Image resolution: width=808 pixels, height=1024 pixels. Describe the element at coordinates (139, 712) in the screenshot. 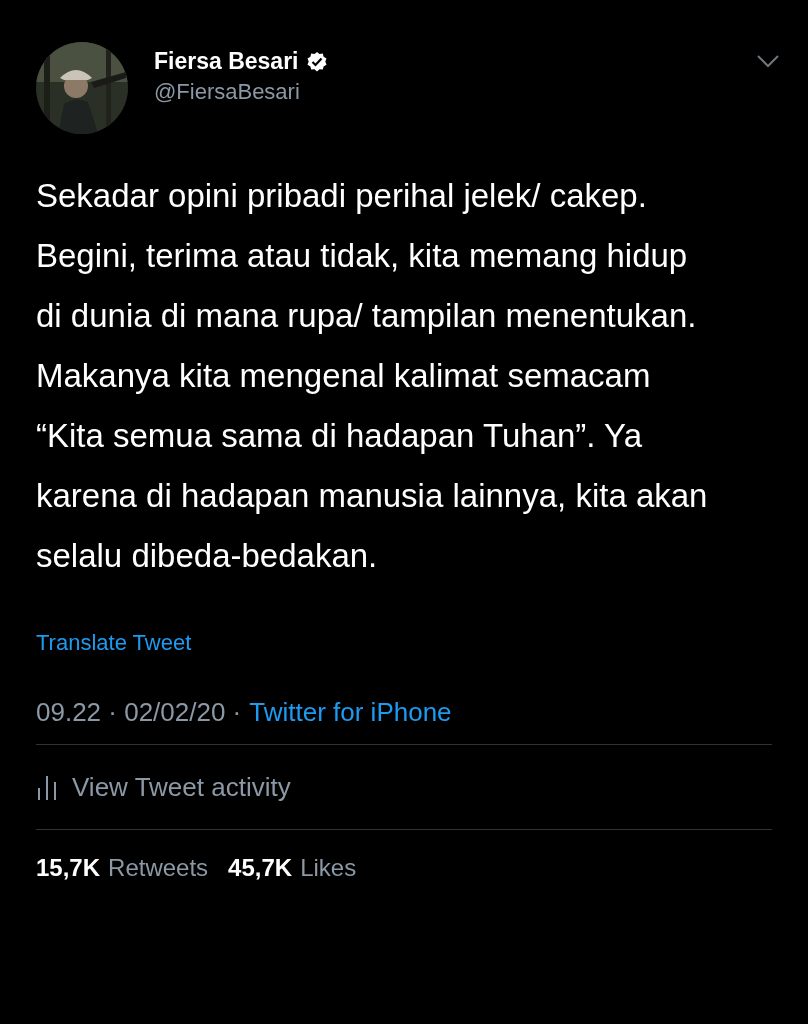

I see `tweet-timestamp: 09.22 · 02/02/20 ·` at that location.